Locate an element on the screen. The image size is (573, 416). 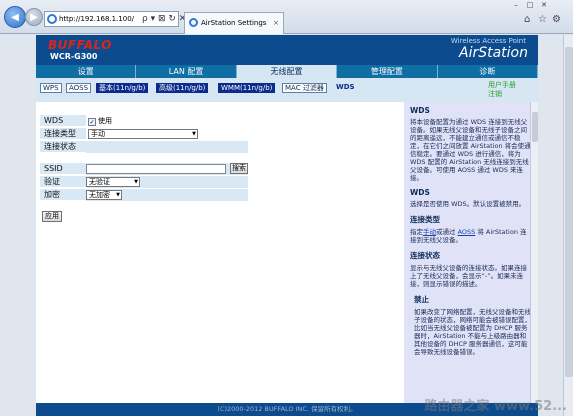
wds-enable-label: 使用 is located at coordinates (105, 121).